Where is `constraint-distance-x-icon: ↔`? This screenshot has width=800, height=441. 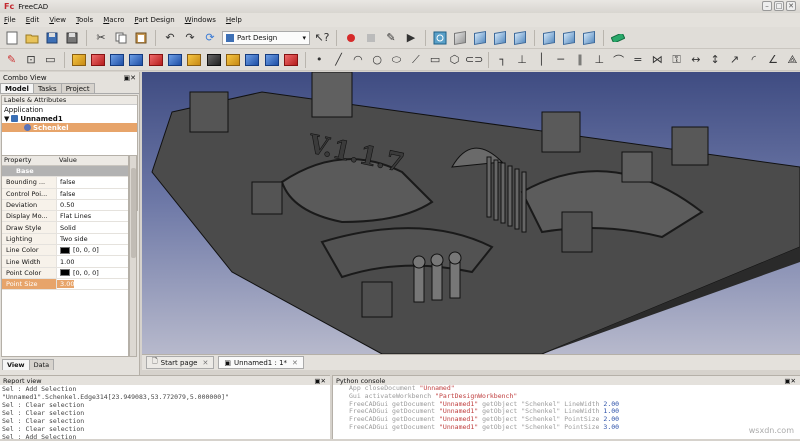
constraint-distance-x-icon: ↔ is located at coordinates (695, 60).